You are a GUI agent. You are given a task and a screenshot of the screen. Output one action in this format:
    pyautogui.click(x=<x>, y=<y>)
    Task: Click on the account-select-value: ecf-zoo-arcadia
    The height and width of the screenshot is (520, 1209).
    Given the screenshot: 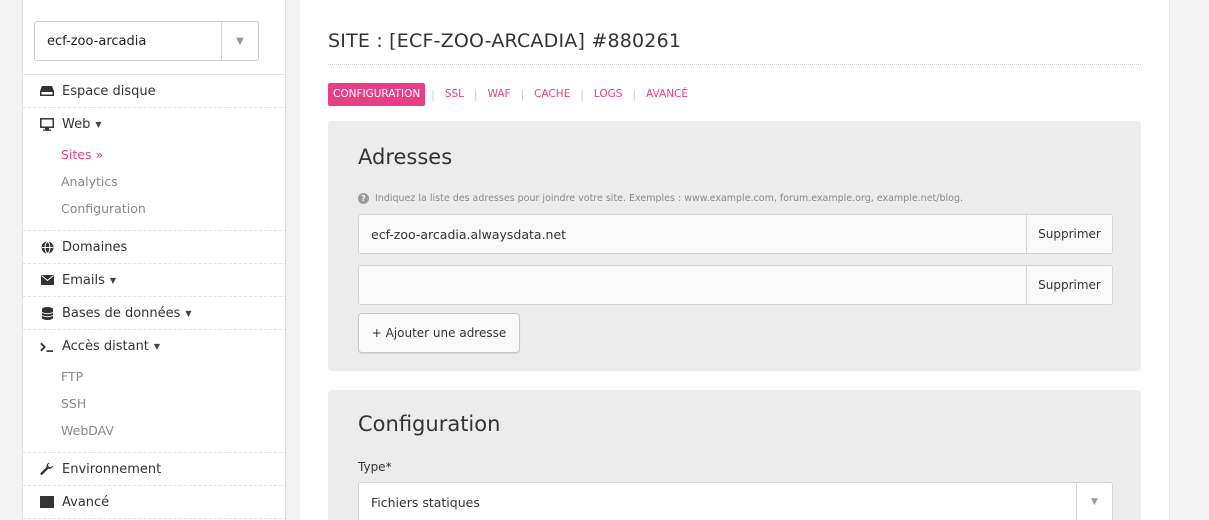 What is the action you would take?
    pyautogui.click(x=97, y=41)
    